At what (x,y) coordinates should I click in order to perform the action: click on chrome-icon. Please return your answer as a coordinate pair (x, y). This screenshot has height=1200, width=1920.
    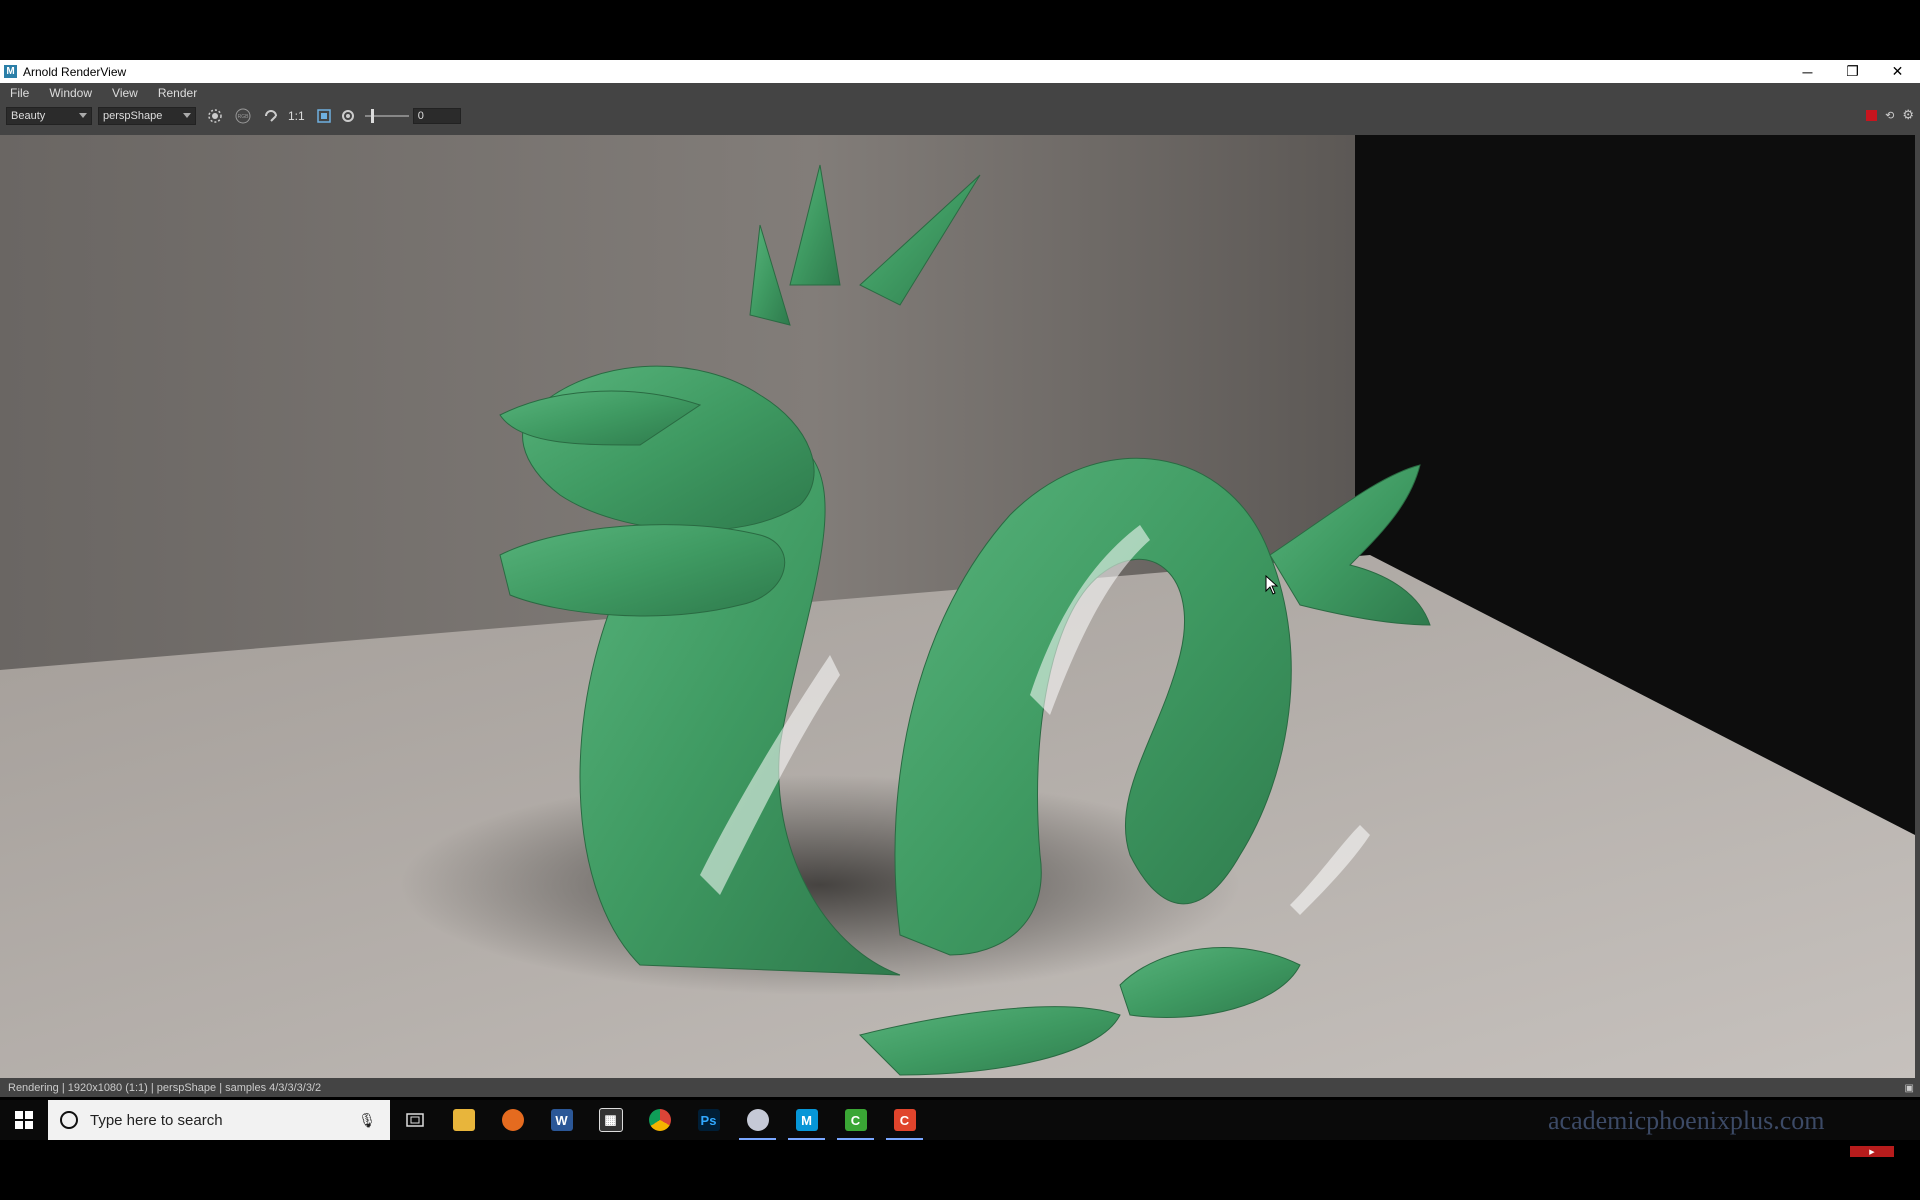
    Looking at the image, I should click on (659, 1120).